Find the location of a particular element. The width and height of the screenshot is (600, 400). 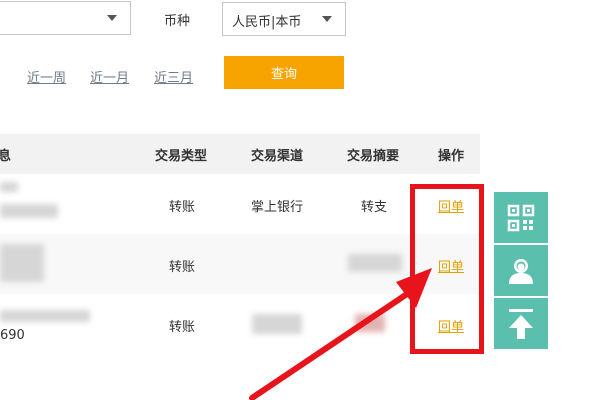

back-to-top-icon is located at coordinates (521, 323).